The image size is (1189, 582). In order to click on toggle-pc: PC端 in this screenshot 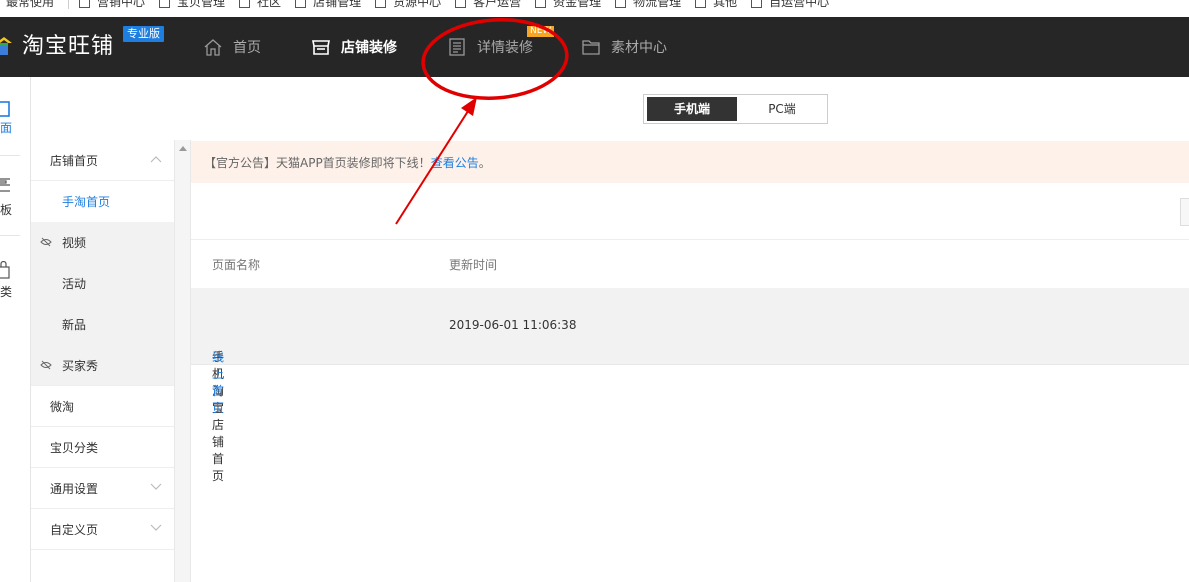, I will do `click(782, 109)`.